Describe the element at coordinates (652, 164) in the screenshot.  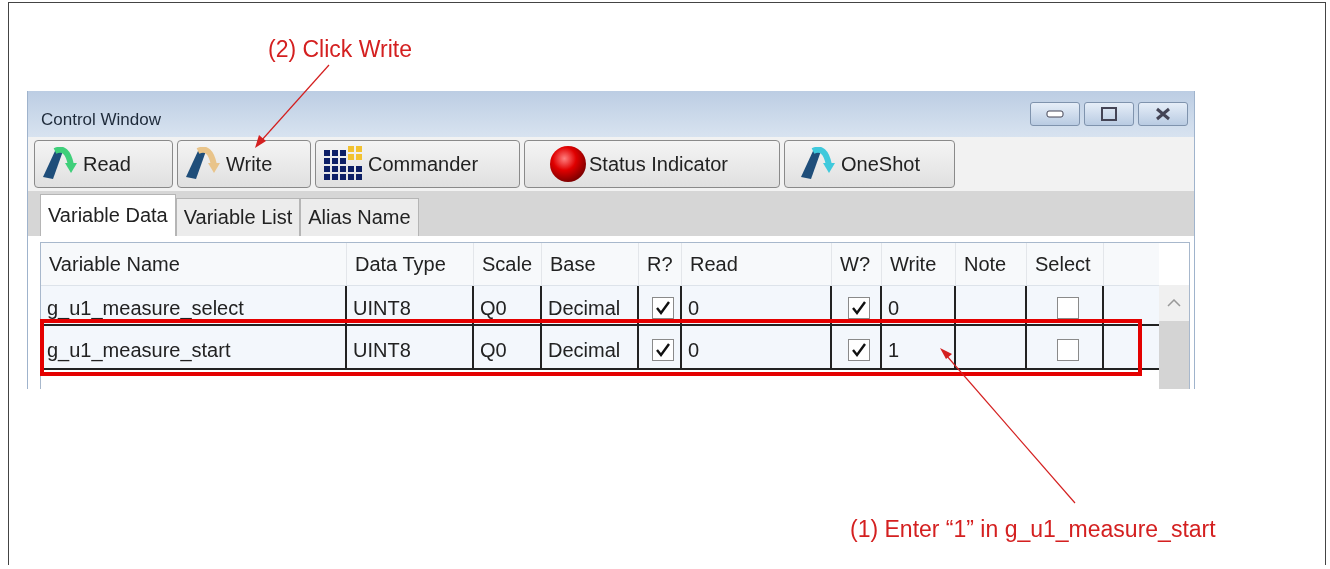
I see `toolbar-button: Status Indicator` at that location.